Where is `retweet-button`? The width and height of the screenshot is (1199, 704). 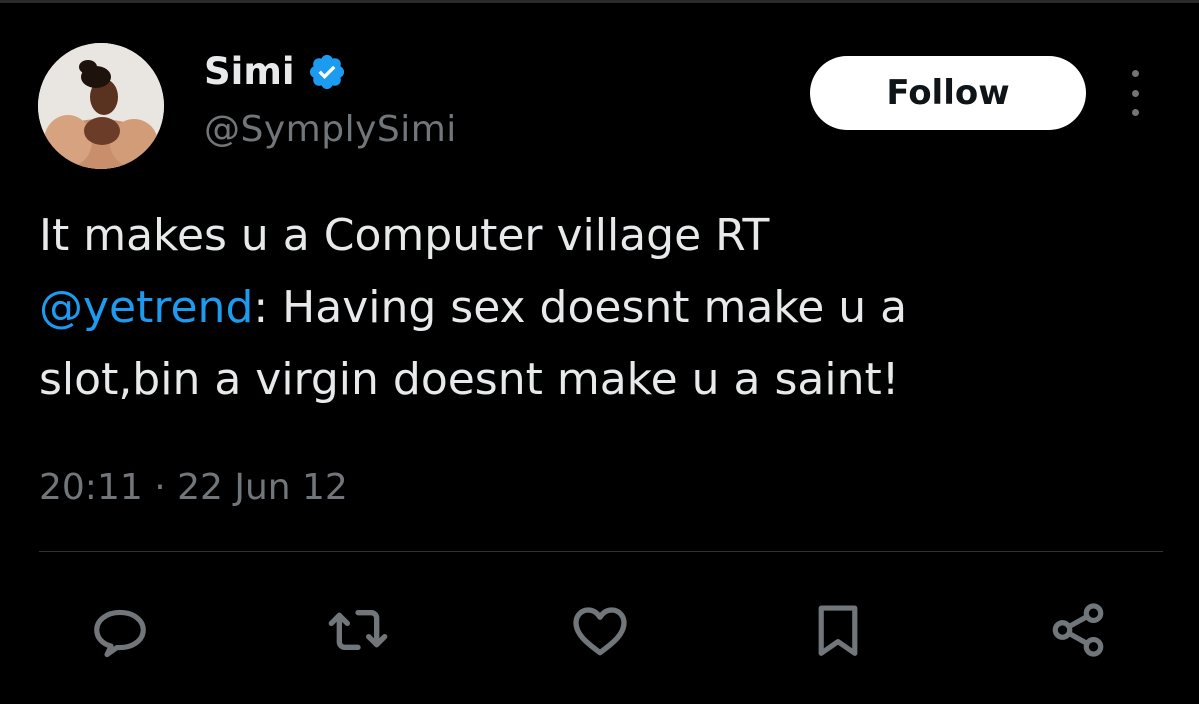 retweet-button is located at coordinates (358, 630).